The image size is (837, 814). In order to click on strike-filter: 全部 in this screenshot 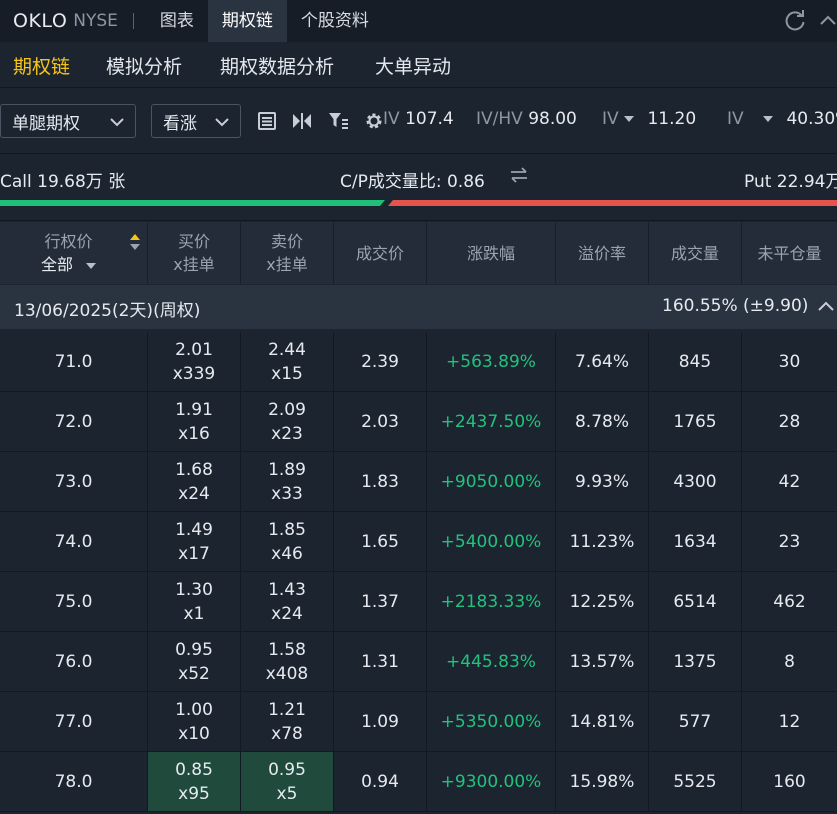, I will do `click(68, 264)`.